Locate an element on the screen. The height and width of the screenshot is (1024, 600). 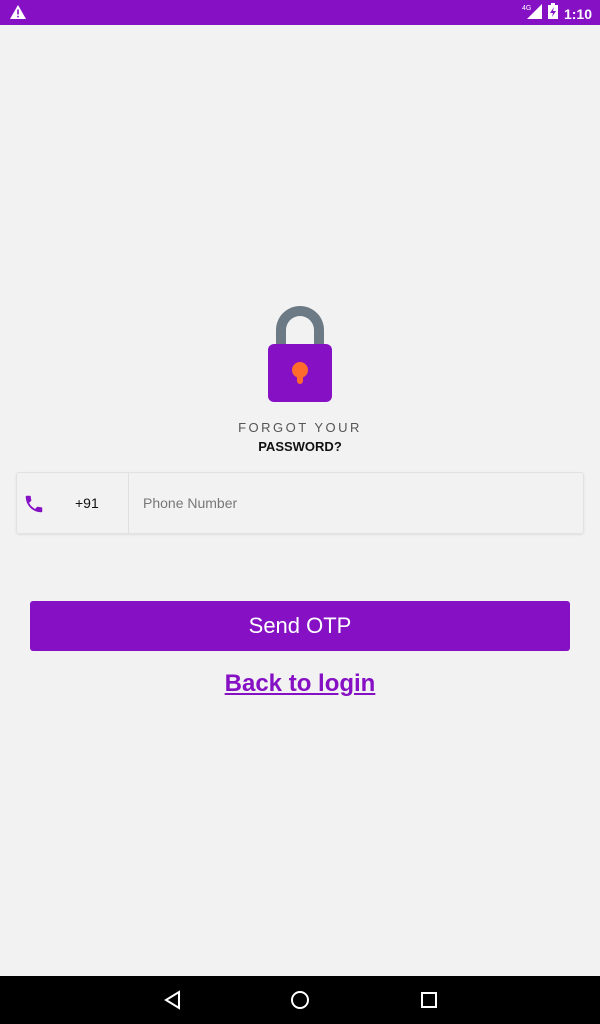
country-code: +91 is located at coordinates (87, 503).